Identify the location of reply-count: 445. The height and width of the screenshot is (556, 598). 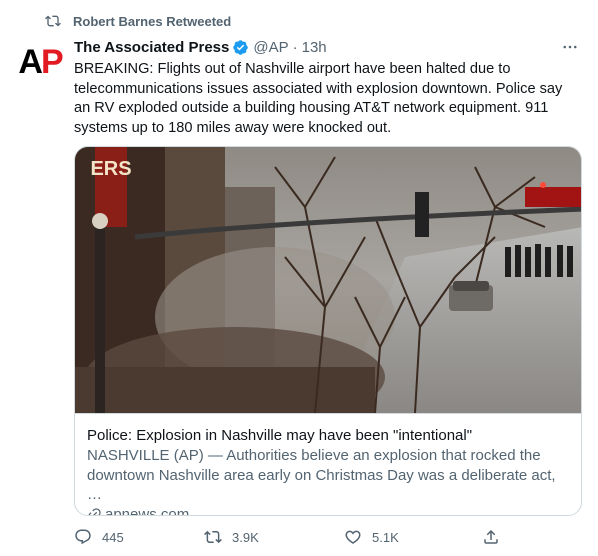
(113, 537).